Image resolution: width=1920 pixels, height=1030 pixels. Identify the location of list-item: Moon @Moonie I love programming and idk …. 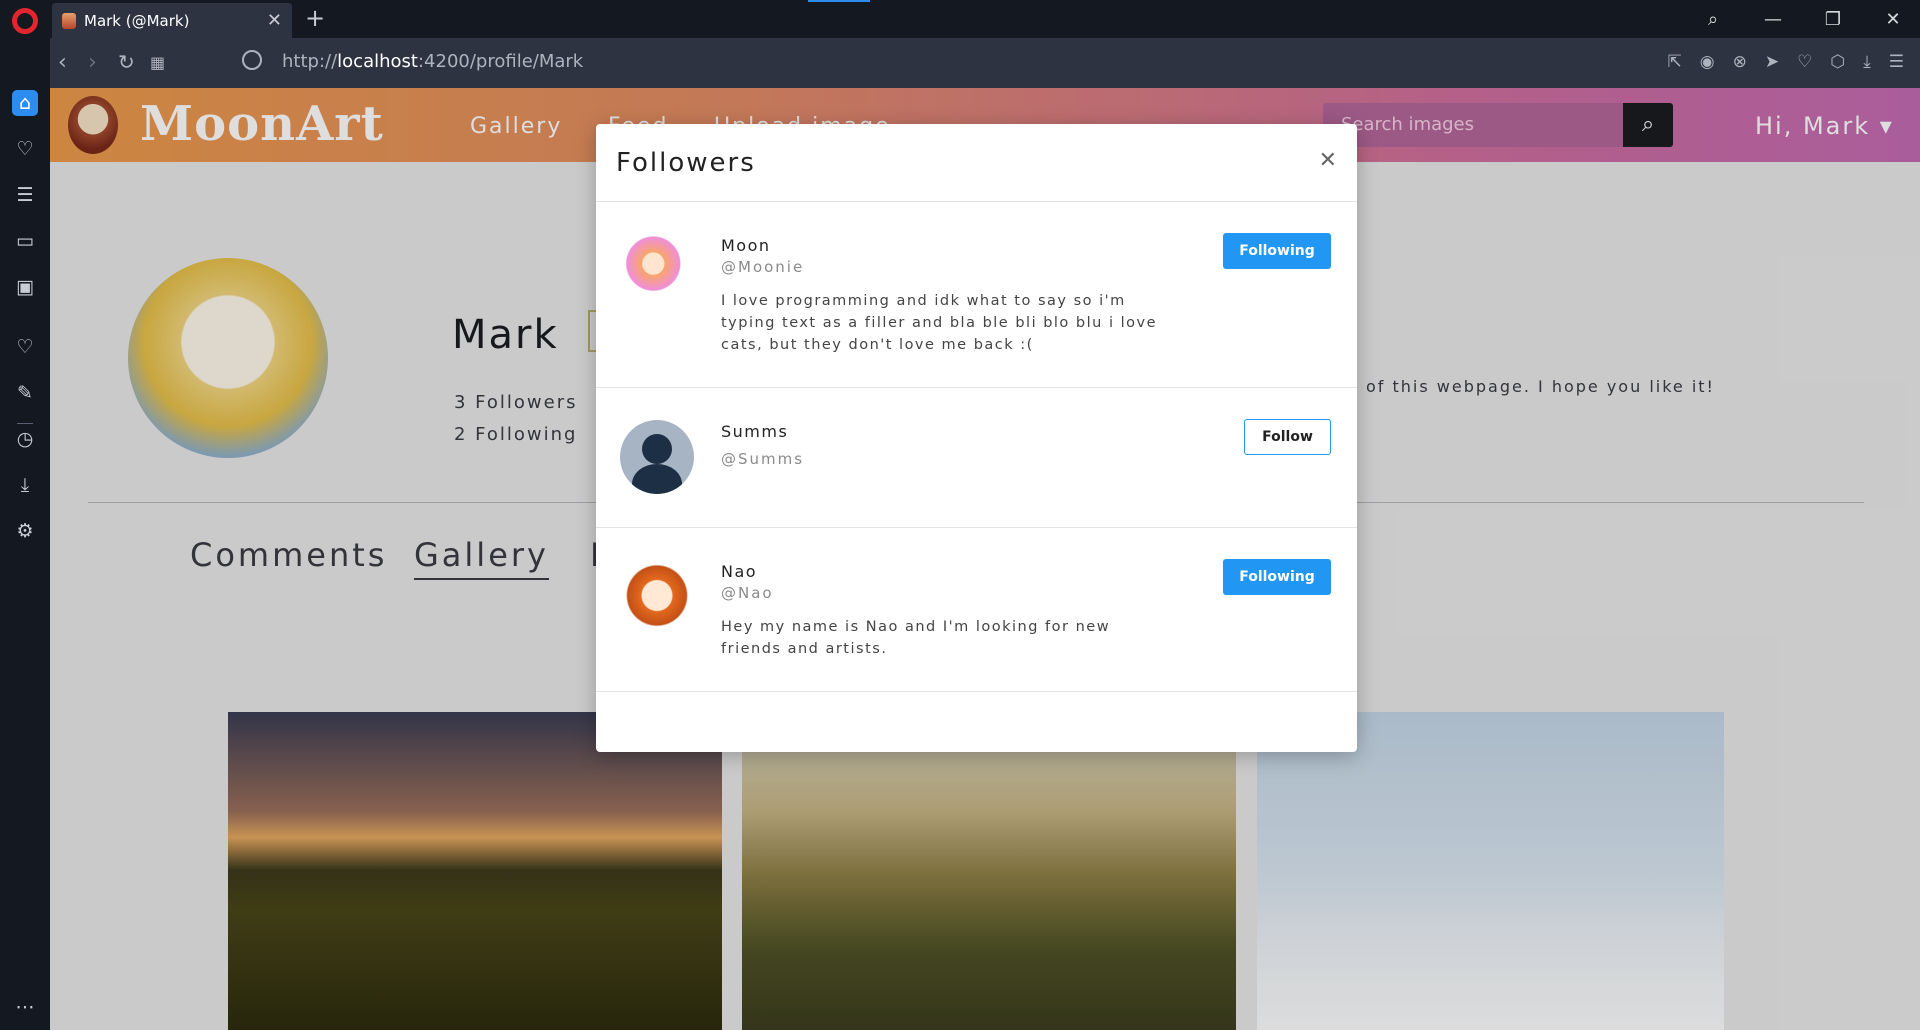
(976, 295).